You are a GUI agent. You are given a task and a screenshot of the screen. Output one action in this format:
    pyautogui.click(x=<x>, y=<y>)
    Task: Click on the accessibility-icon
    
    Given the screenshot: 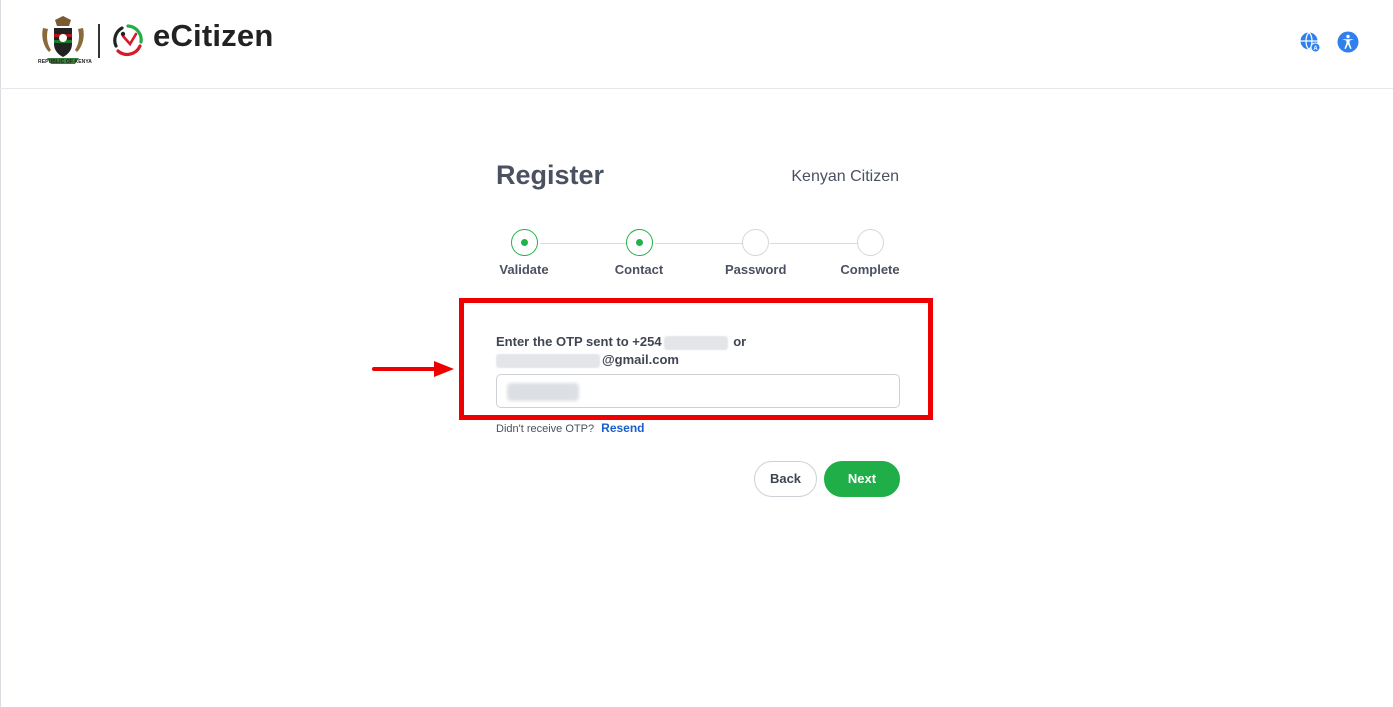 What is the action you would take?
    pyautogui.click(x=1348, y=42)
    